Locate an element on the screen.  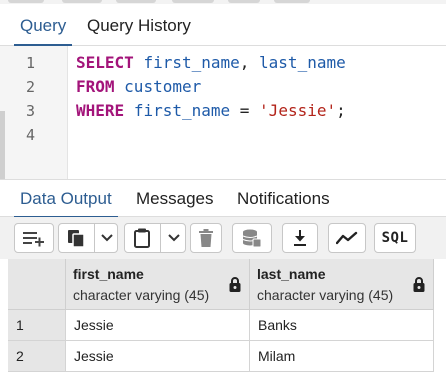
column-header-last-name: last_name character varying (45) is located at coordinates (342, 284).